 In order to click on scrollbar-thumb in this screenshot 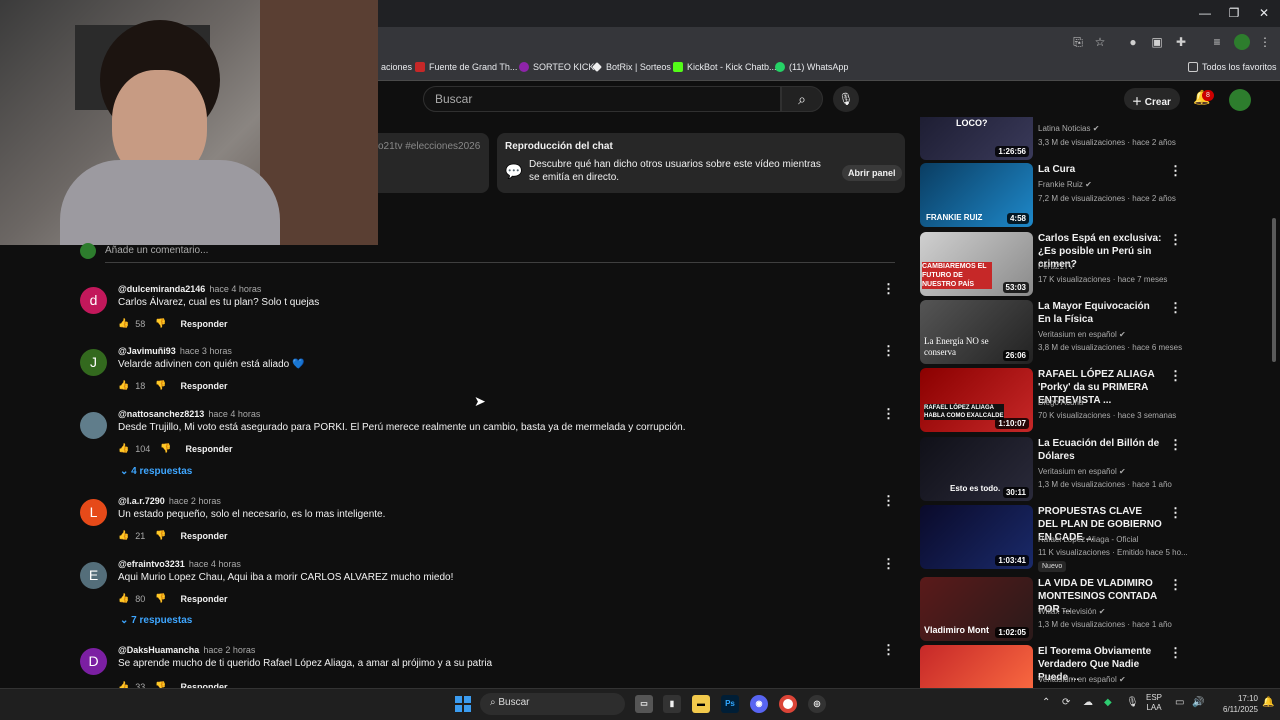, I will do `click(1274, 290)`.